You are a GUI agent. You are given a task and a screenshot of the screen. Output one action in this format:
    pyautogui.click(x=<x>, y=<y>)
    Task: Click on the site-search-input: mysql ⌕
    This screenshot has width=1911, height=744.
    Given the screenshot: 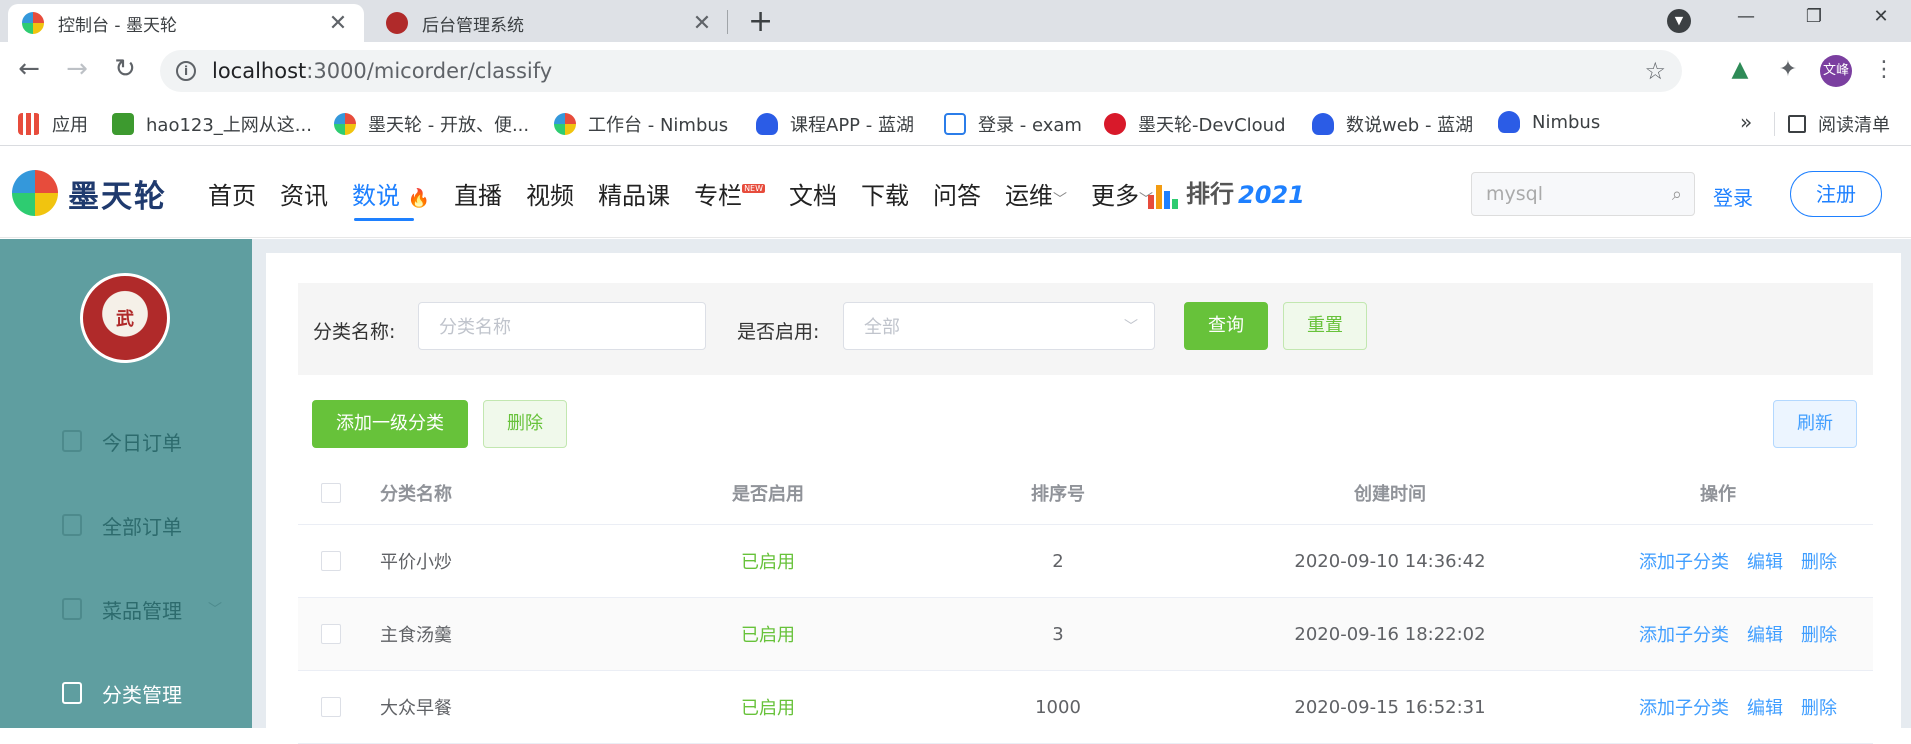 What is the action you would take?
    pyautogui.click(x=1583, y=194)
    